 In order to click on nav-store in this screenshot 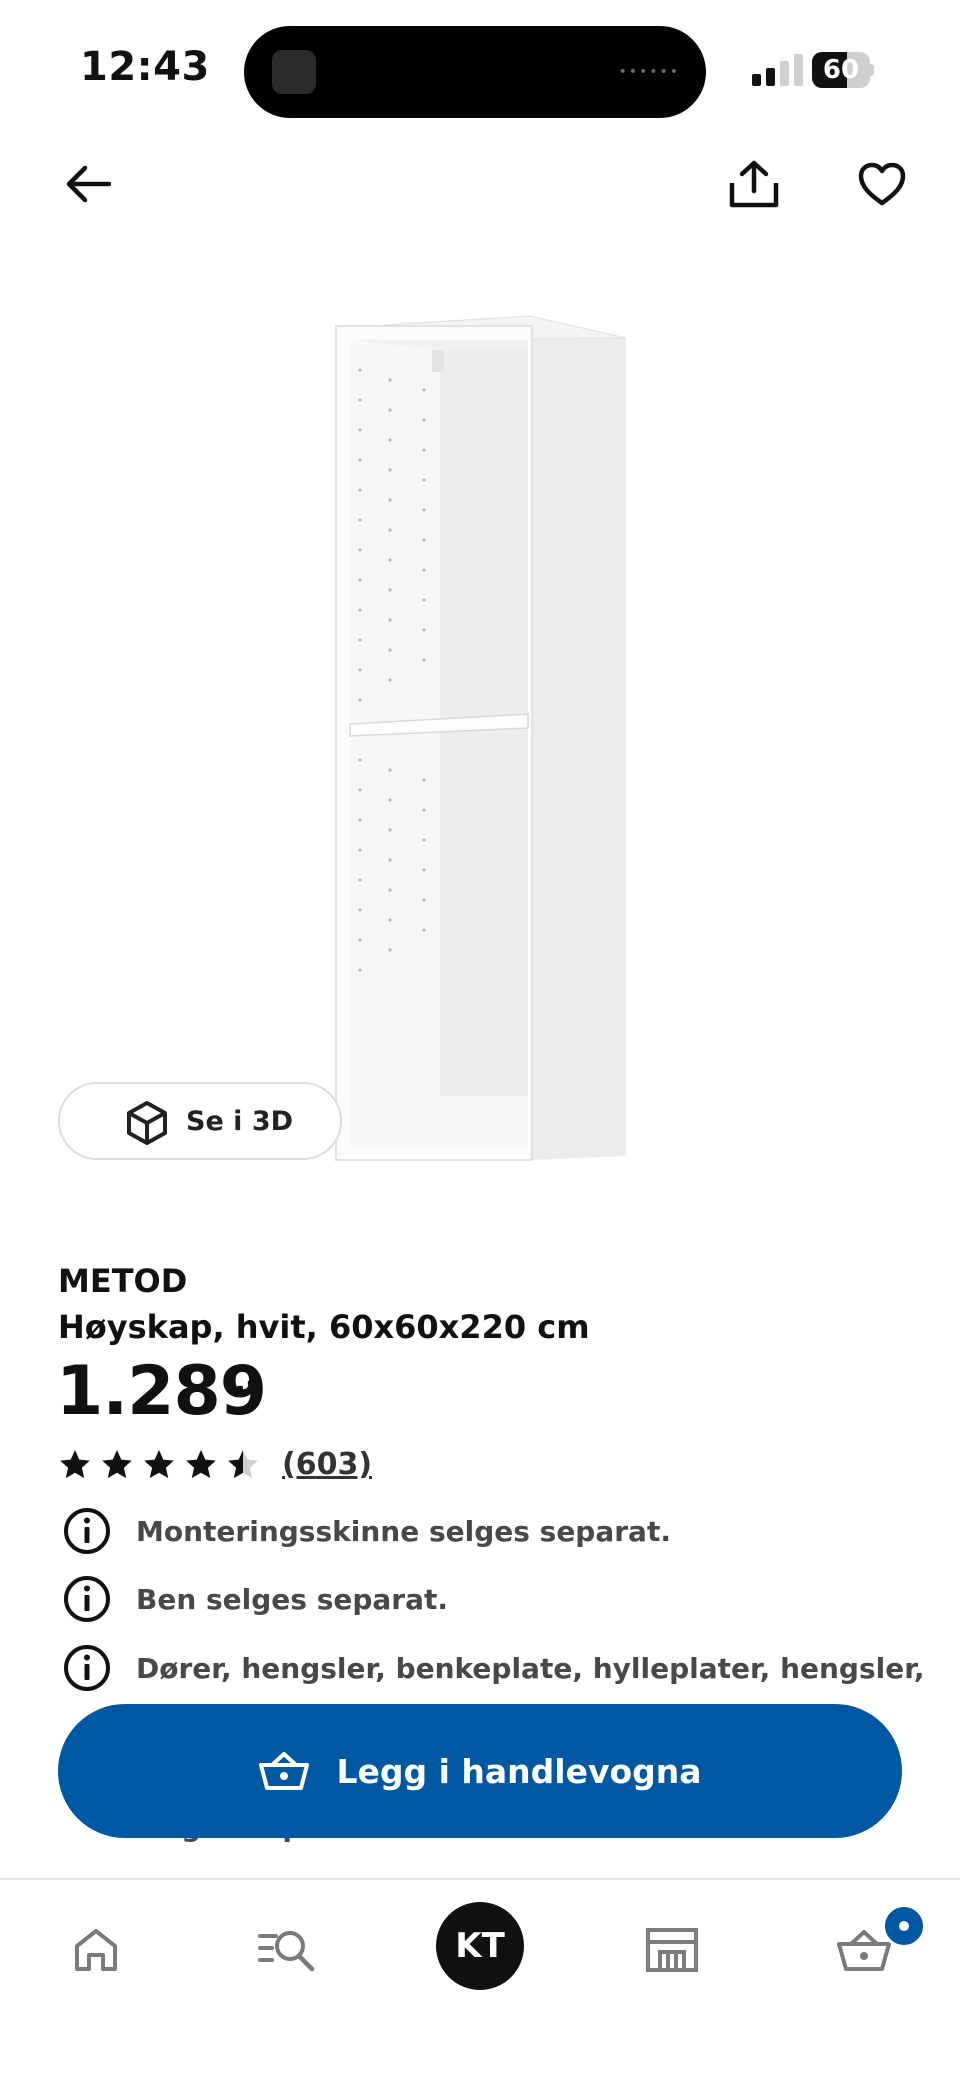, I will do `click(672, 1950)`.